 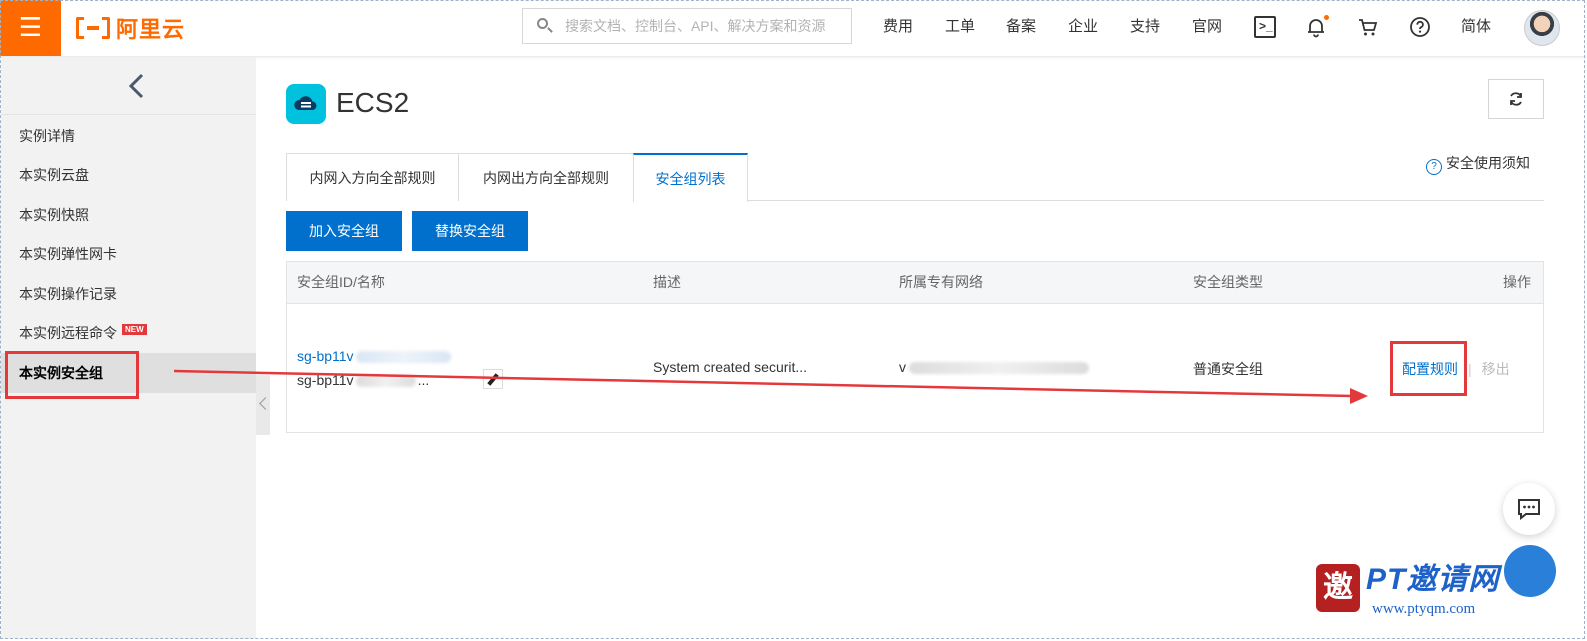 I want to click on chat-bubble-icon, so click(x=1529, y=509).